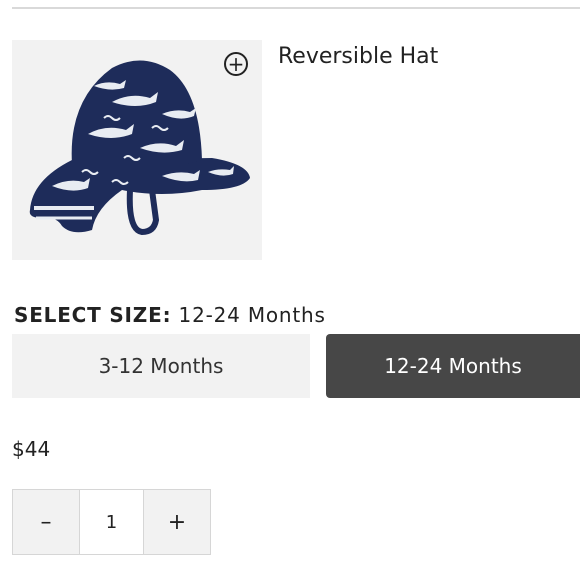 This screenshot has height=580, width=580. Describe the element at coordinates (139, 148) in the screenshot. I see `hat-illustration` at that location.